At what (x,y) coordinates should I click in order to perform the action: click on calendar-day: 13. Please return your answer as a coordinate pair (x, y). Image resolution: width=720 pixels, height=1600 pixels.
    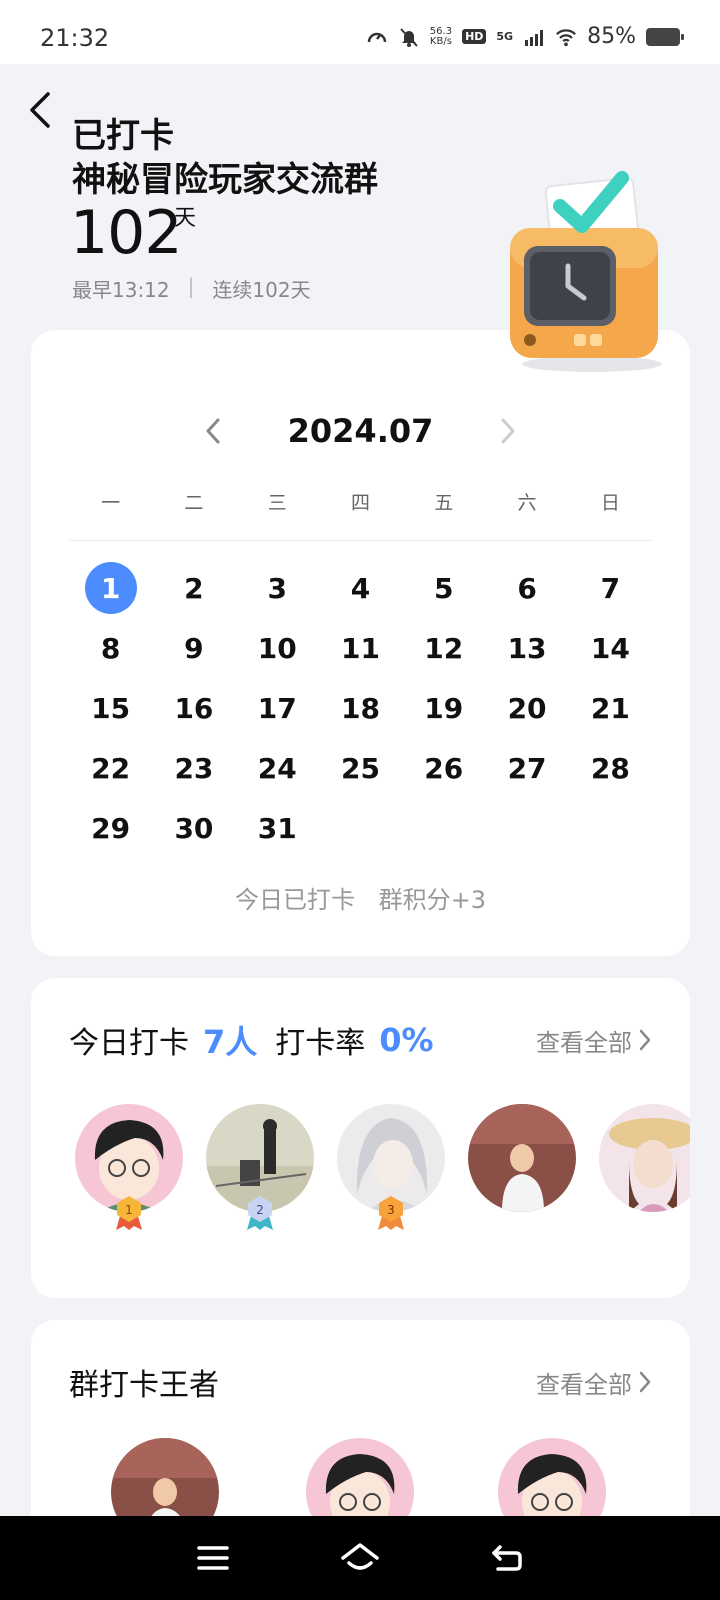
    Looking at the image, I should click on (526, 648).